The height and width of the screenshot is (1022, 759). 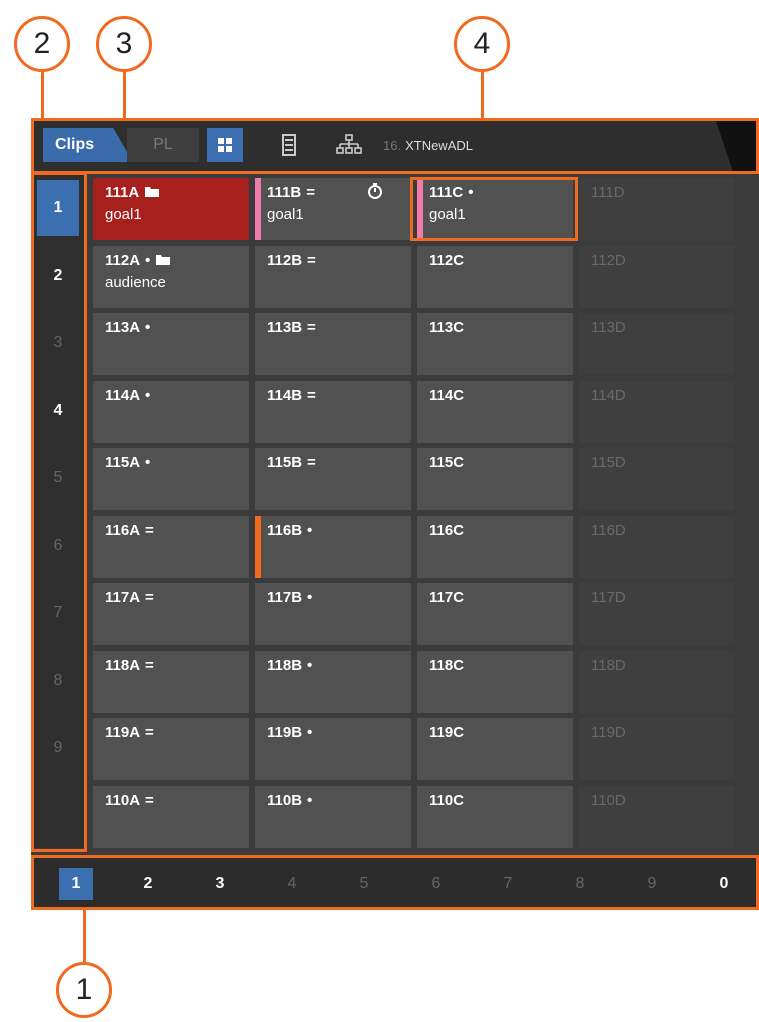 I want to click on clip-name: 113D, so click(x=663, y=328).